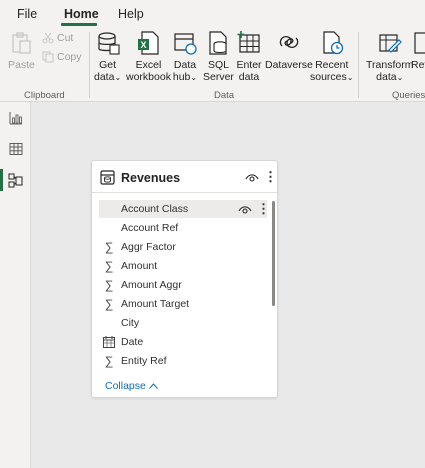 The image size is (425, 468). Describe the element at coordinates (183, 228) in the screenshot. I see `field-row: Account Ref` at that location.